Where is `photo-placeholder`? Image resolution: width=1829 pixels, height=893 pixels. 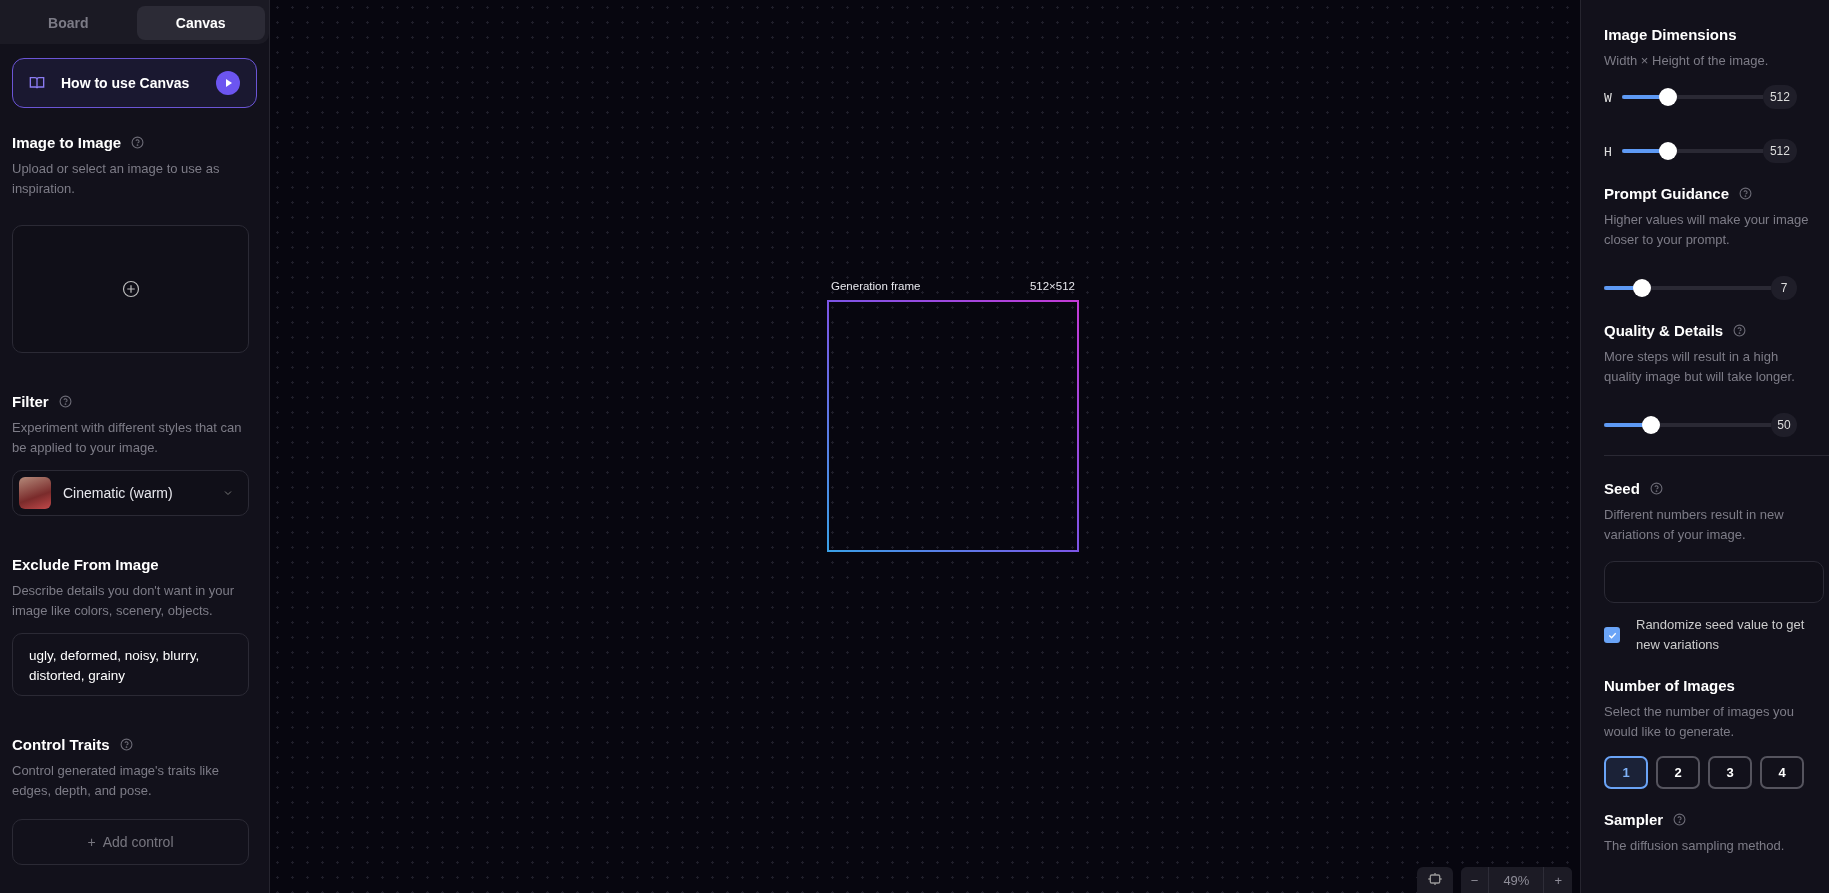 photo-placeholder is located at coordinates (35, 493).